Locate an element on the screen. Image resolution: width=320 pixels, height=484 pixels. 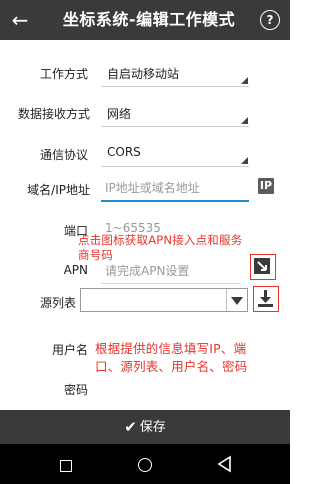
system-nav-bar is located at coordinates (145, 464).